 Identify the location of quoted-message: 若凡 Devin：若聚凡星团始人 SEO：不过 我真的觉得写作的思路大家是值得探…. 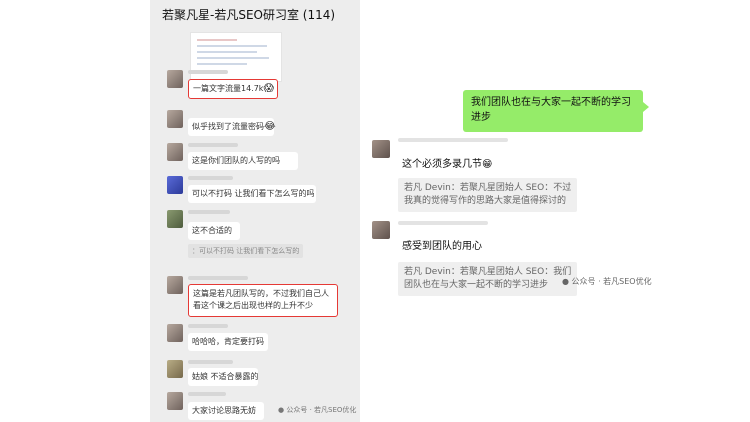
(488, 195).